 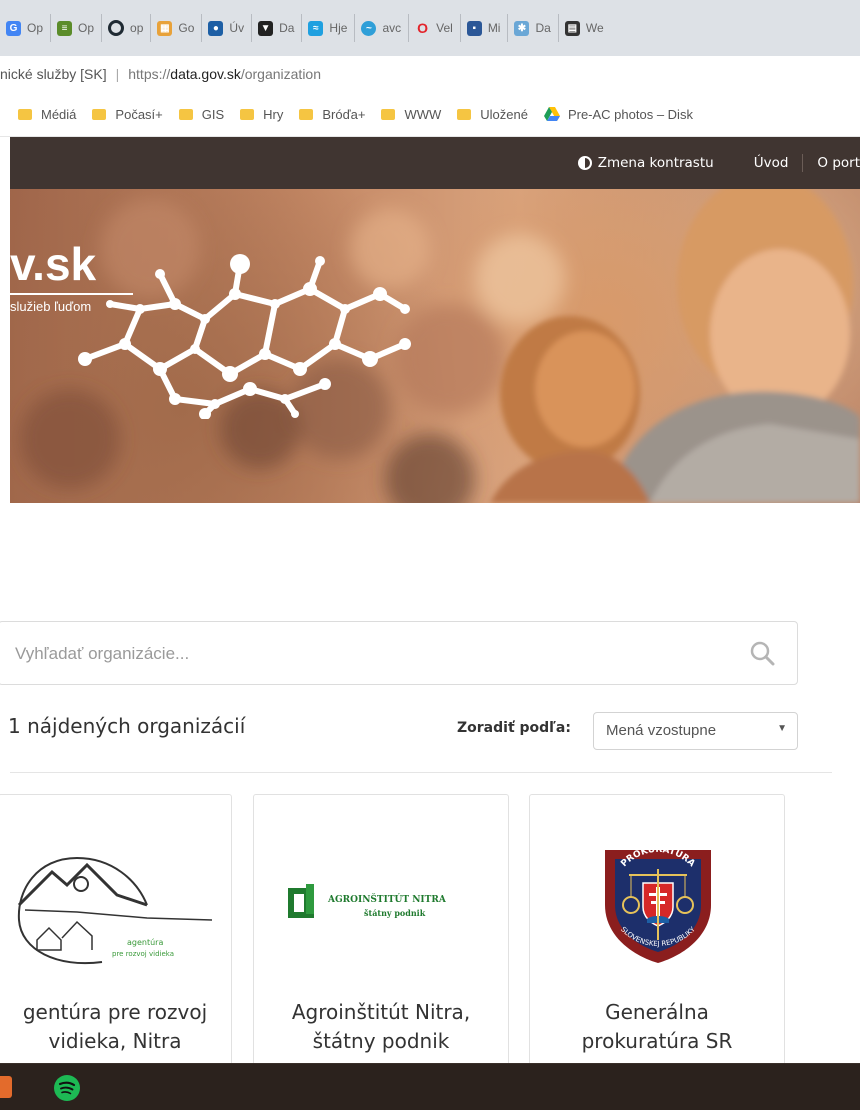 I want to click on bookmark-folder: Uložené, so click(x=492, y=114).